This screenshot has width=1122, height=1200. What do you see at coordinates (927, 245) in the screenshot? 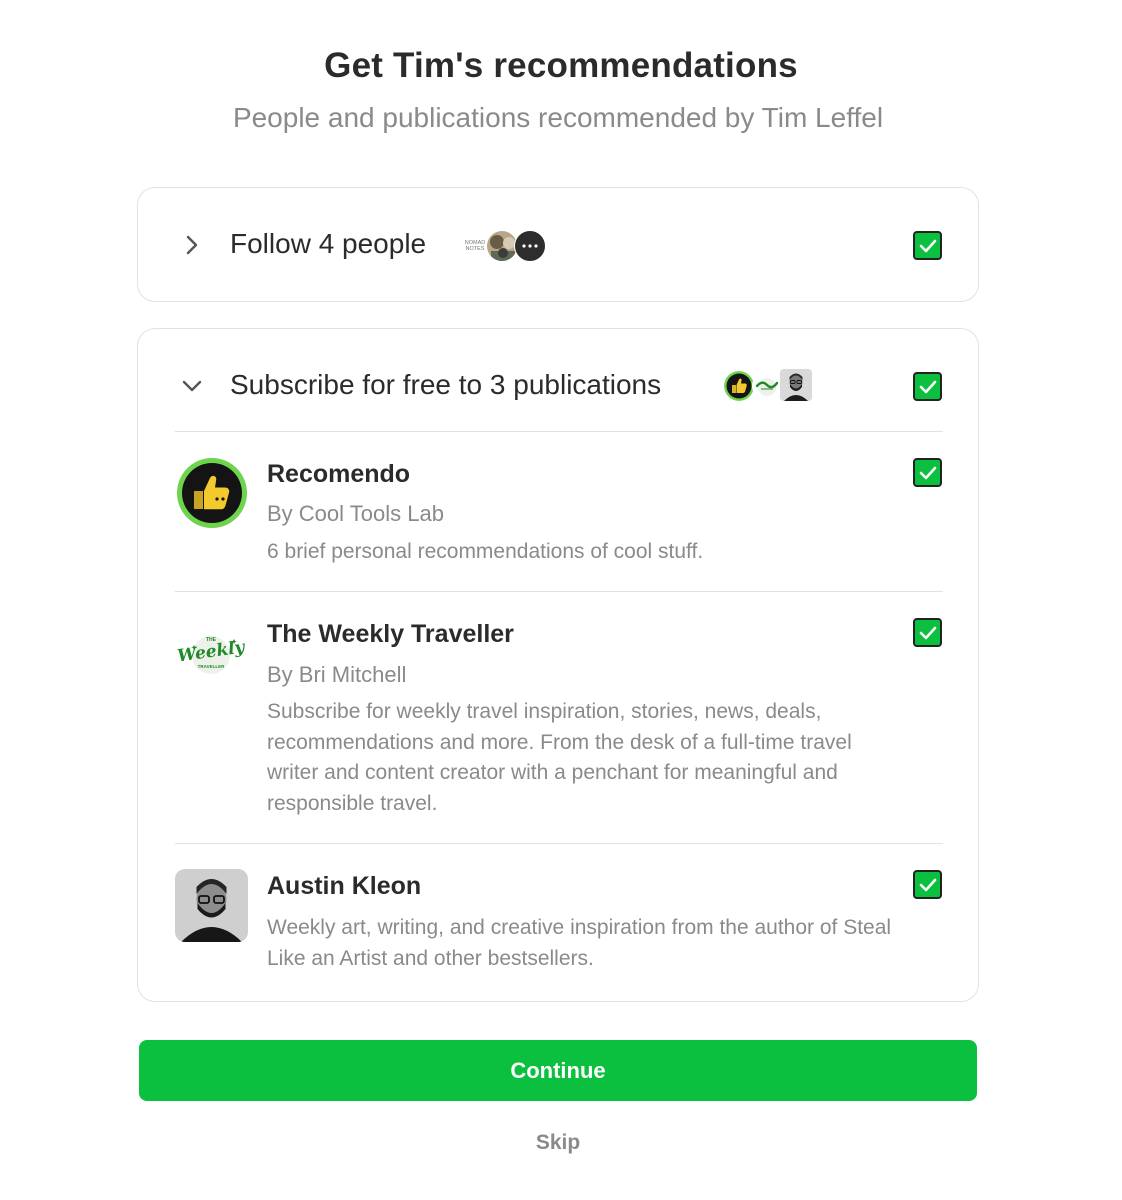
I see `follow-people-checkbox` at bounding box center [927, 245].